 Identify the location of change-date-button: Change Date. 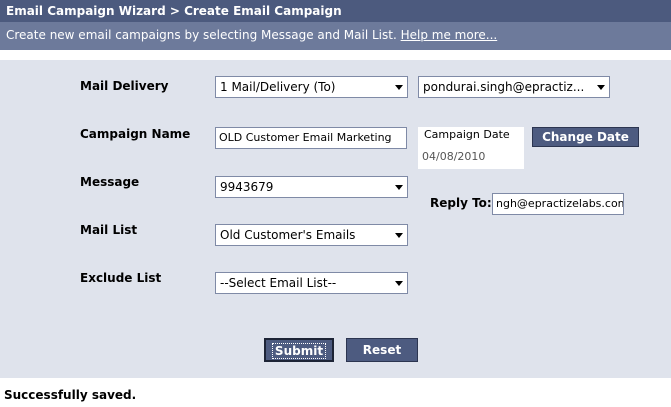
(585, 137).